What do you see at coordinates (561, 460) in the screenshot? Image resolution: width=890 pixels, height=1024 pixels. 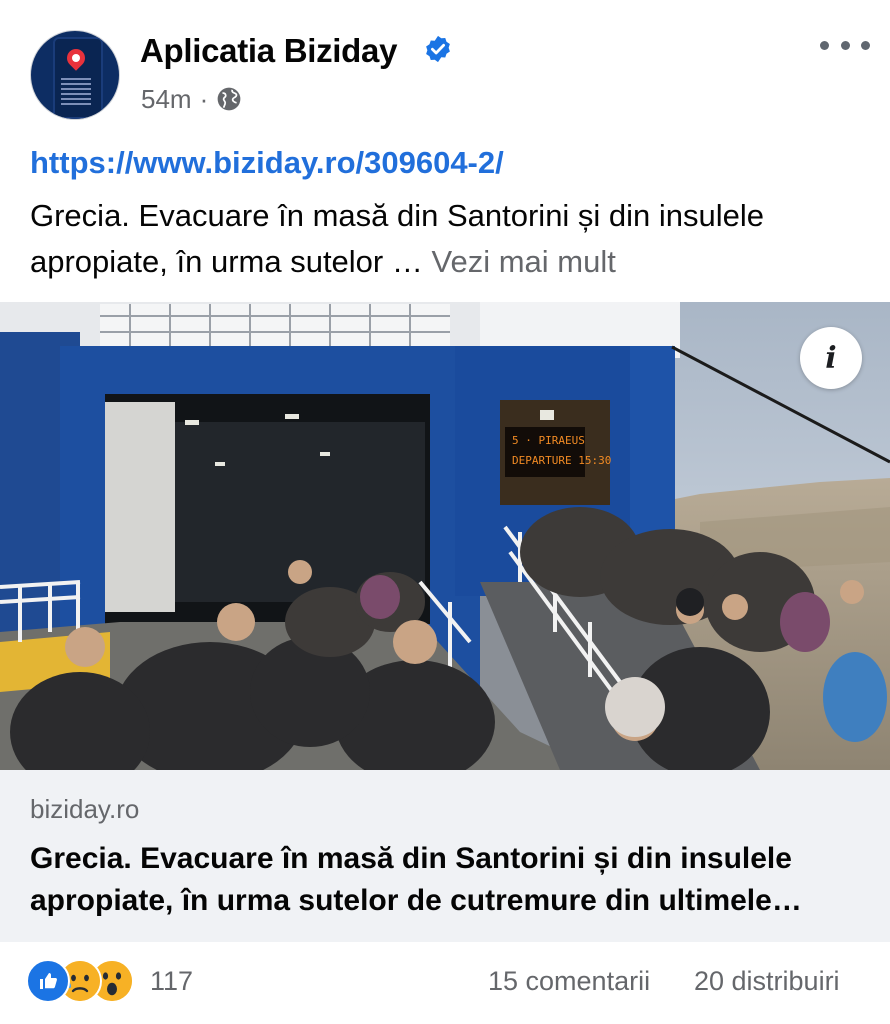 I see `departure-sign-time: DEPARTURE 15:30` at bounding box center [561, 460].